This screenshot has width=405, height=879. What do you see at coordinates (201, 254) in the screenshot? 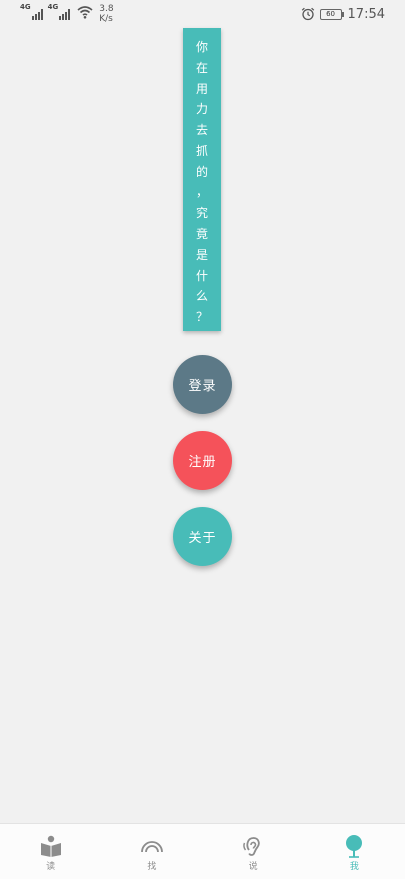
I see `quote-character: 是` at bounding box center [201, 254].